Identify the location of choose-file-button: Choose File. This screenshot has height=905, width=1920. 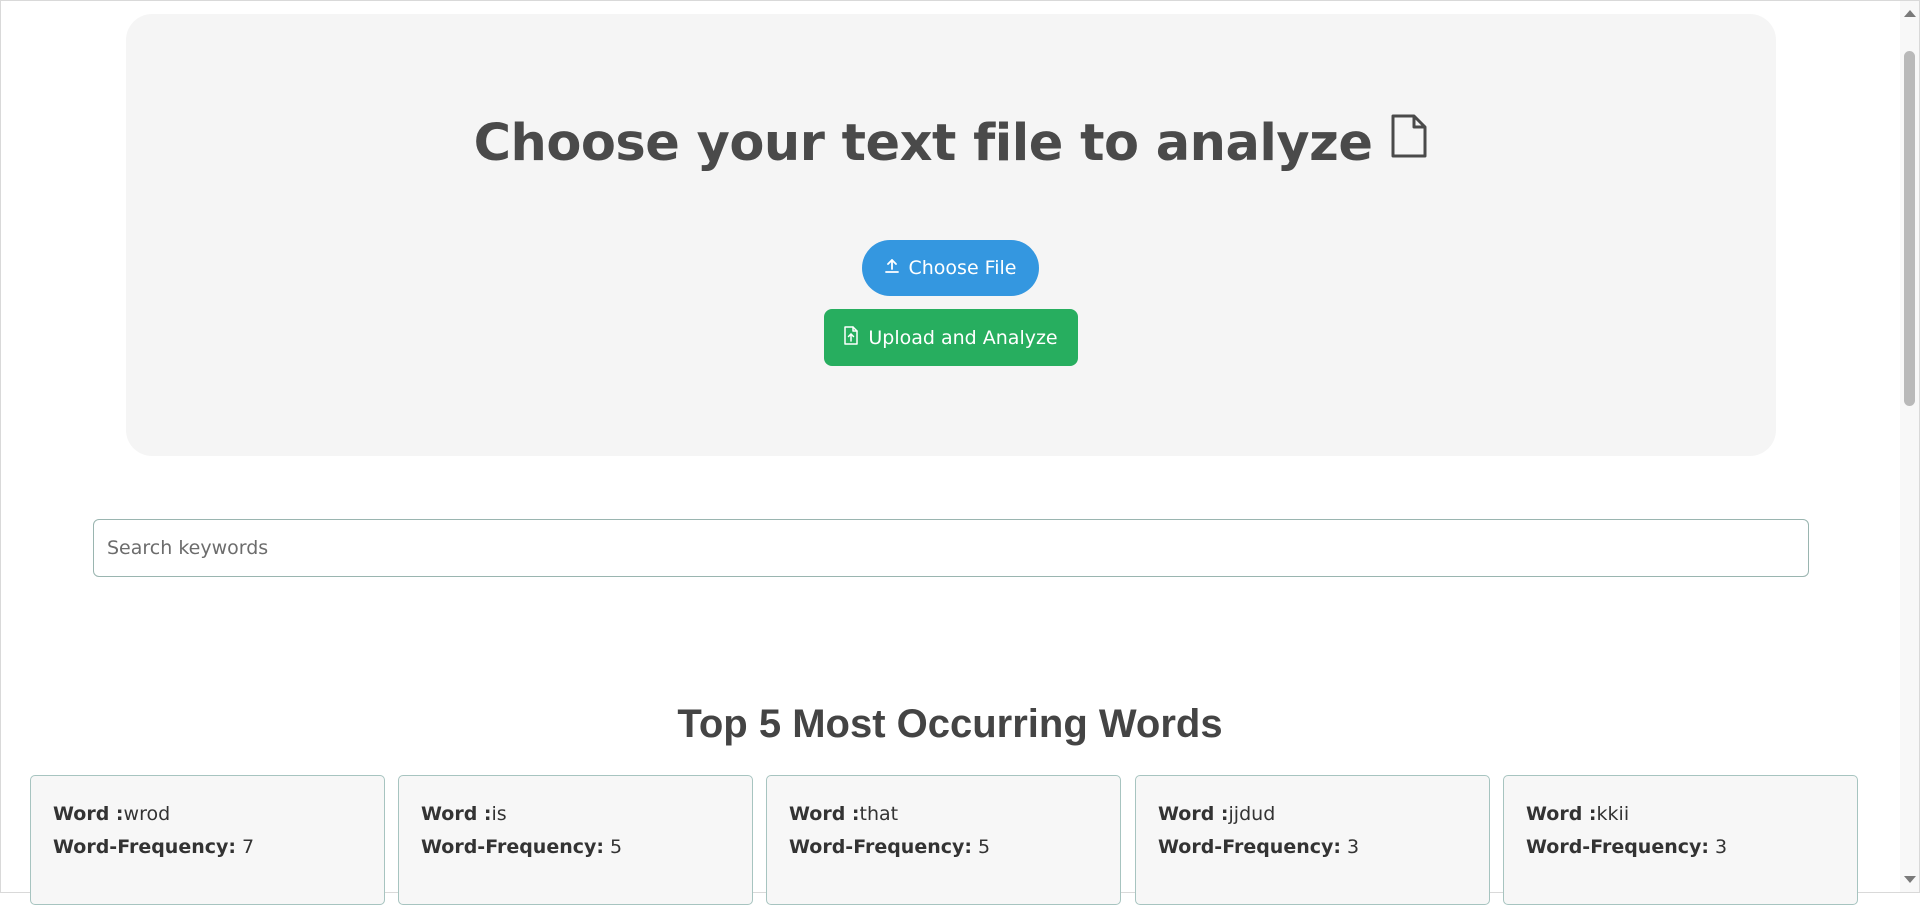
(950, 268).